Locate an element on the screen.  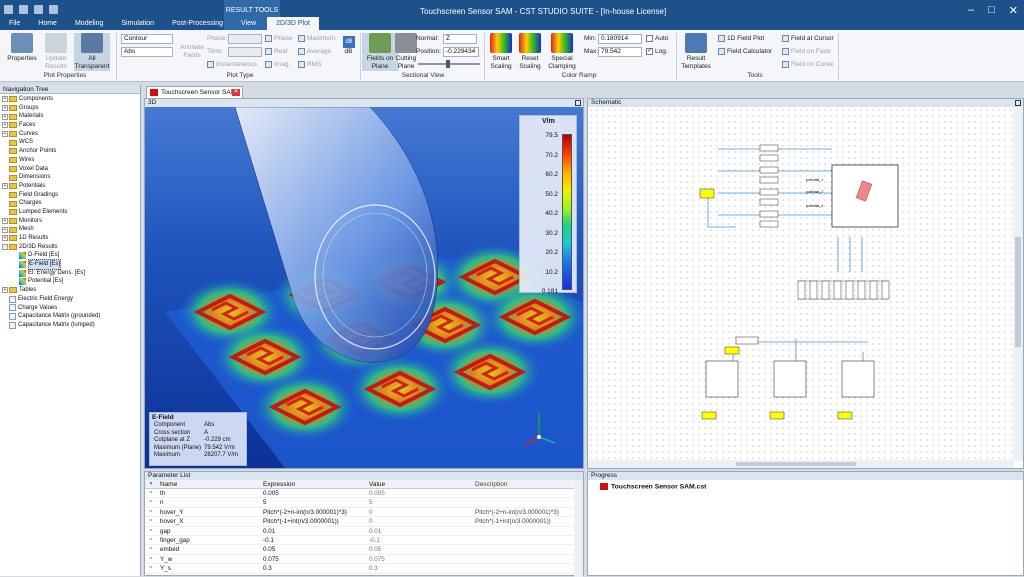
position-input: -0.229434 is located at coordinates (461, 52).